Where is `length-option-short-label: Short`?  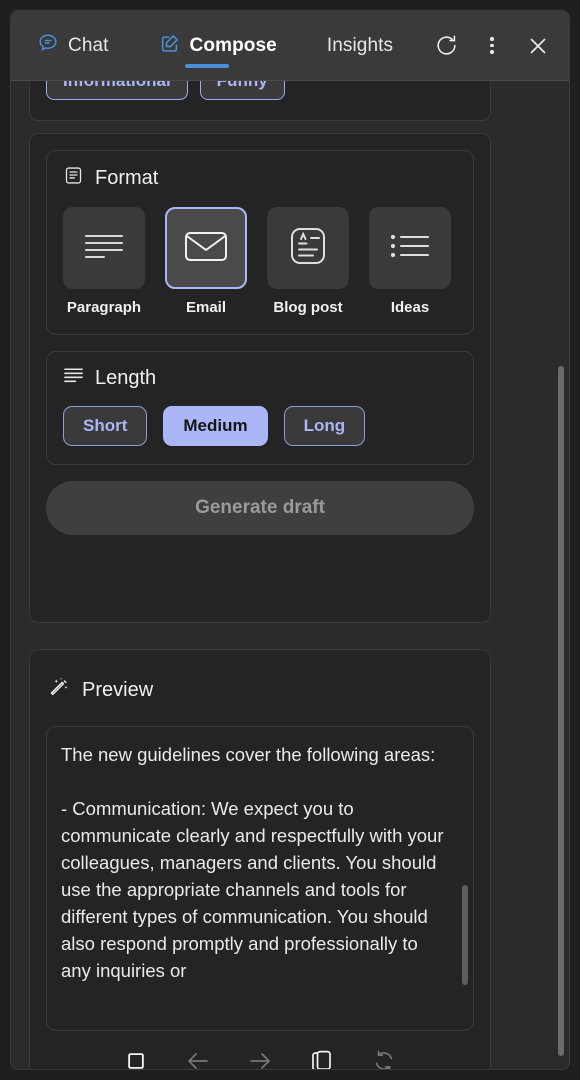
length-option-short-label: Short is located at coordinates (105, 425).